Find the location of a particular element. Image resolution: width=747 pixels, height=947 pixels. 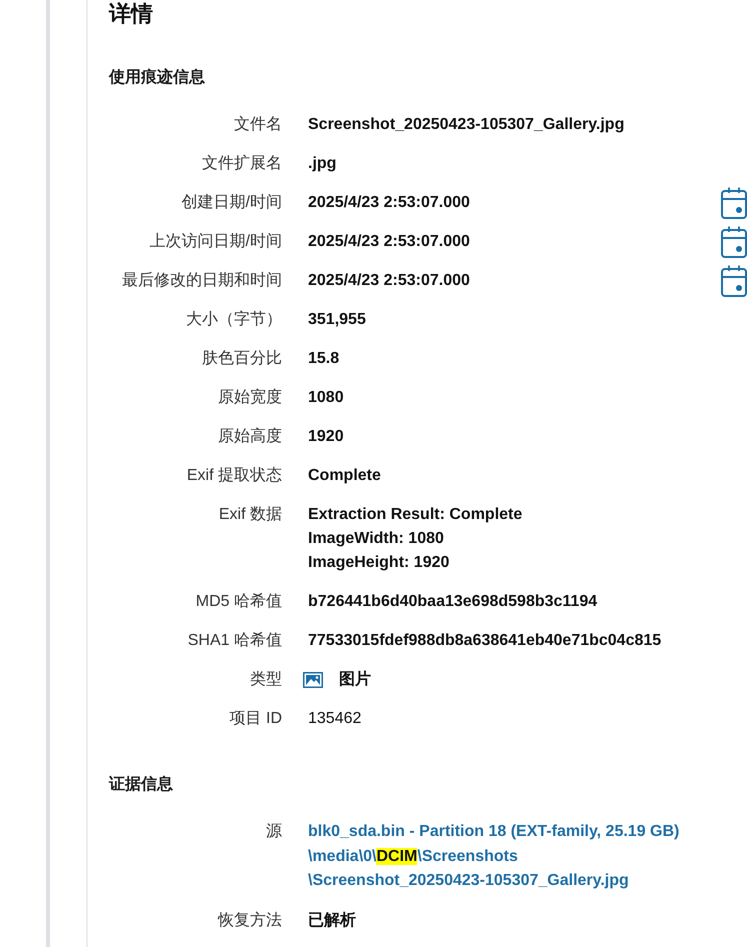

field-value: 351,955 is located at coordinates (337, 320).